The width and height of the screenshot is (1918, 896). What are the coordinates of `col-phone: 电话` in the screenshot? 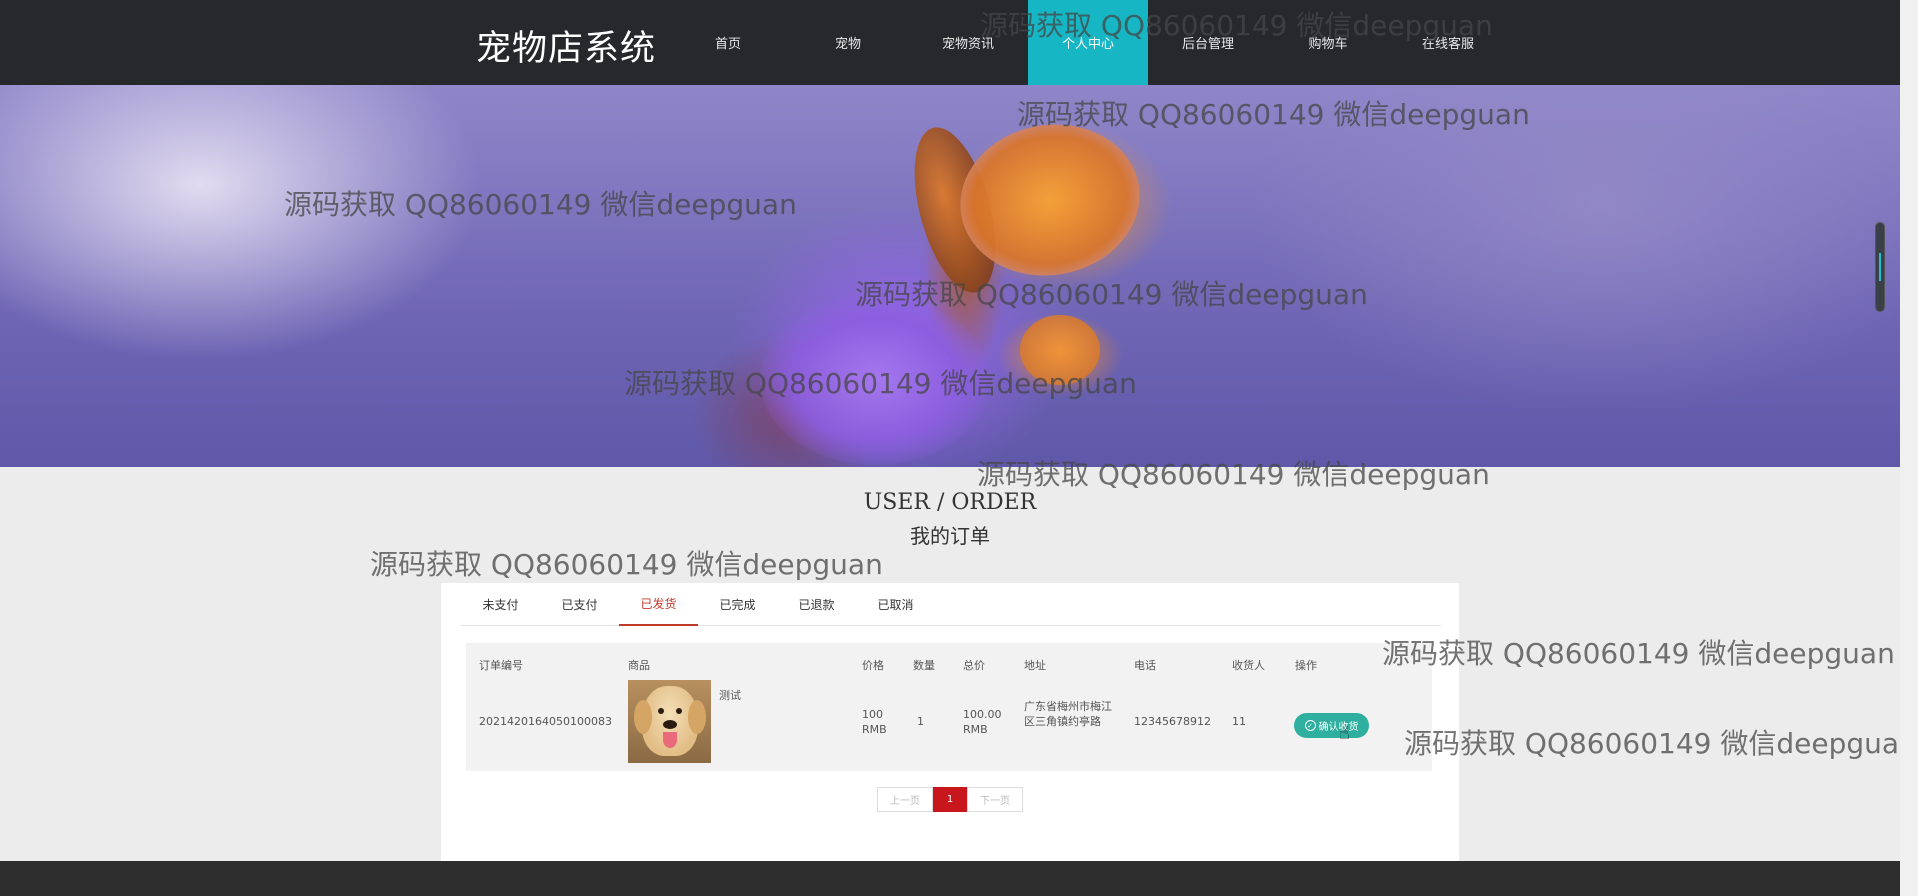 It's located at (1145, 665).